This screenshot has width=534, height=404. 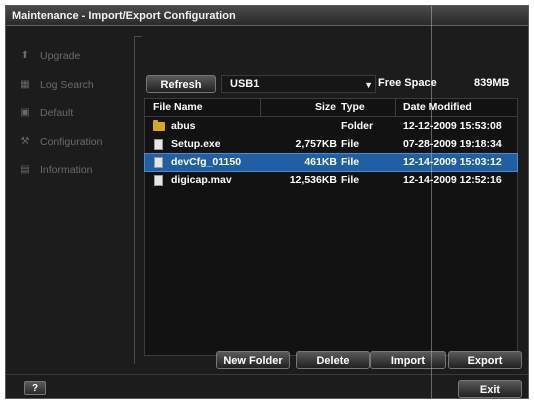 I want to click on file-size: 461KB, so click(x=320, y=162).